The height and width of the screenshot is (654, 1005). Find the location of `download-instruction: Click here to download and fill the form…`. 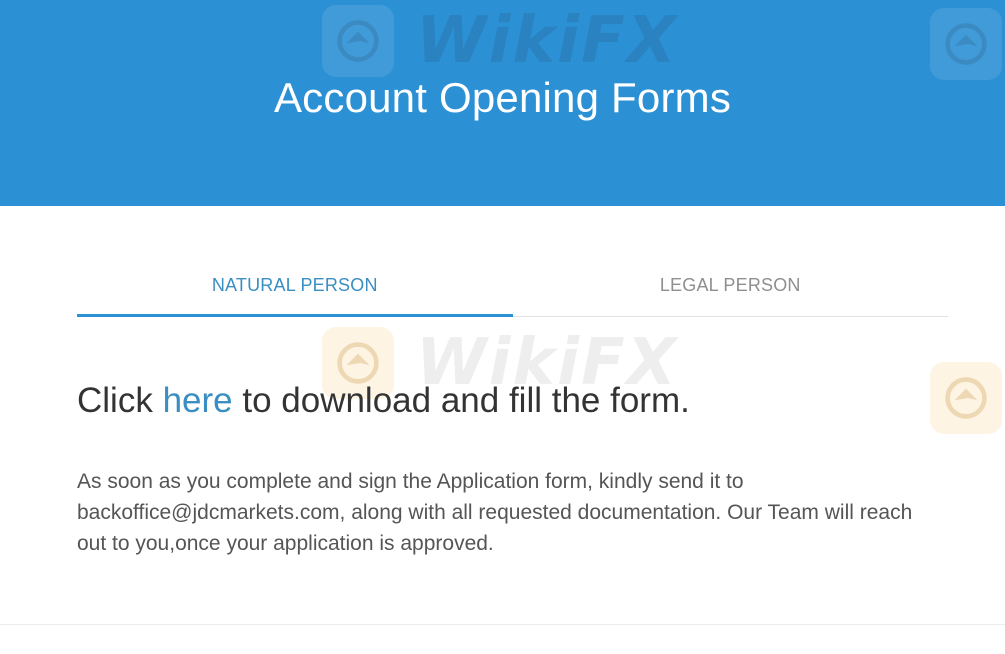

download-instruction: Click here to download and fill the form… is located at coordinates (383, 401).